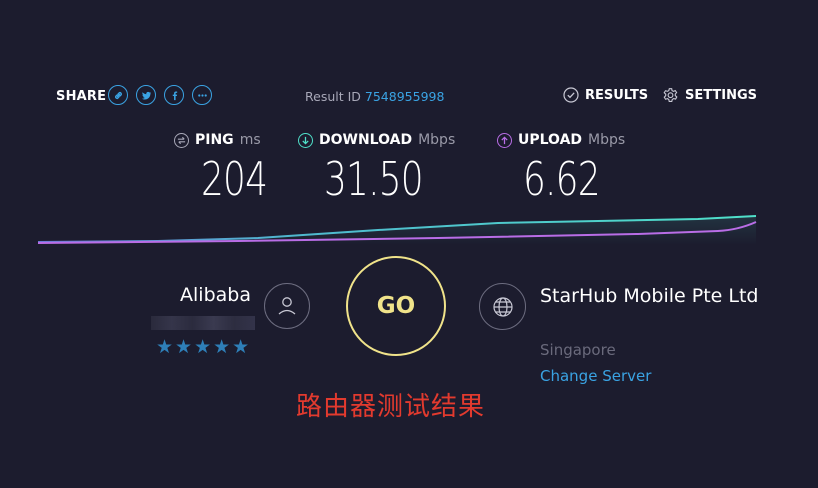  Describe the element at coordinates (174, 95) in the screenshot. I see `facebook-icon` at that location.